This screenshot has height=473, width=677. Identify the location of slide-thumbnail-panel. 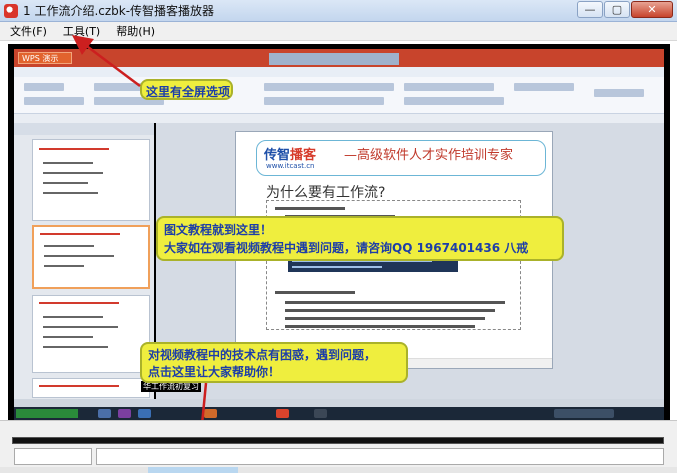
(84, 261).